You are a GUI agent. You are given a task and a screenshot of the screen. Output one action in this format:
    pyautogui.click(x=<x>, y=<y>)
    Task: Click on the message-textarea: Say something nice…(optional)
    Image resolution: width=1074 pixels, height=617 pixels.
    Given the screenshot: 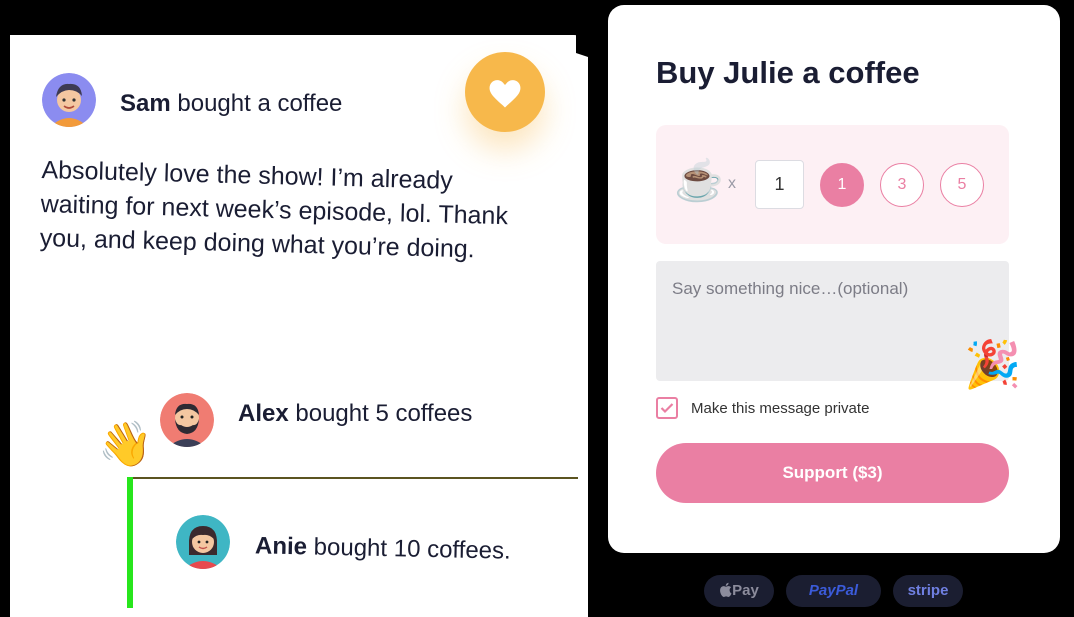 What is the action you would take?
    pyautogui.click(x=832, y=321)
    